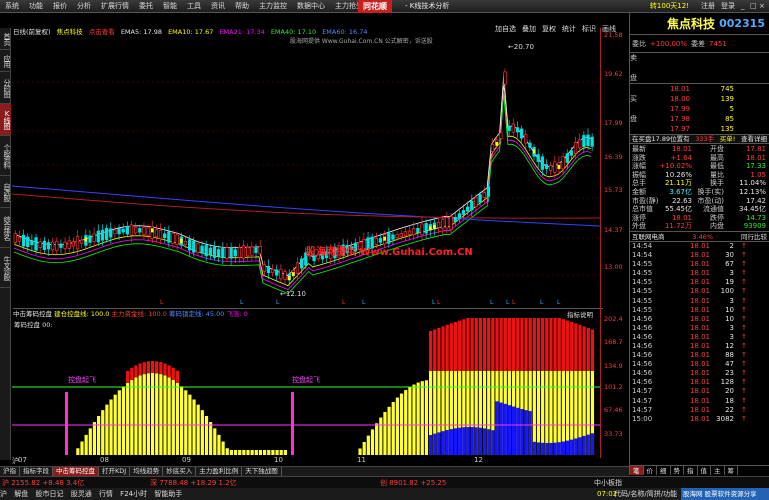 This screenshot has height=500, width=769. I want to click on footer-item: 智能助手, so click(168, 494).